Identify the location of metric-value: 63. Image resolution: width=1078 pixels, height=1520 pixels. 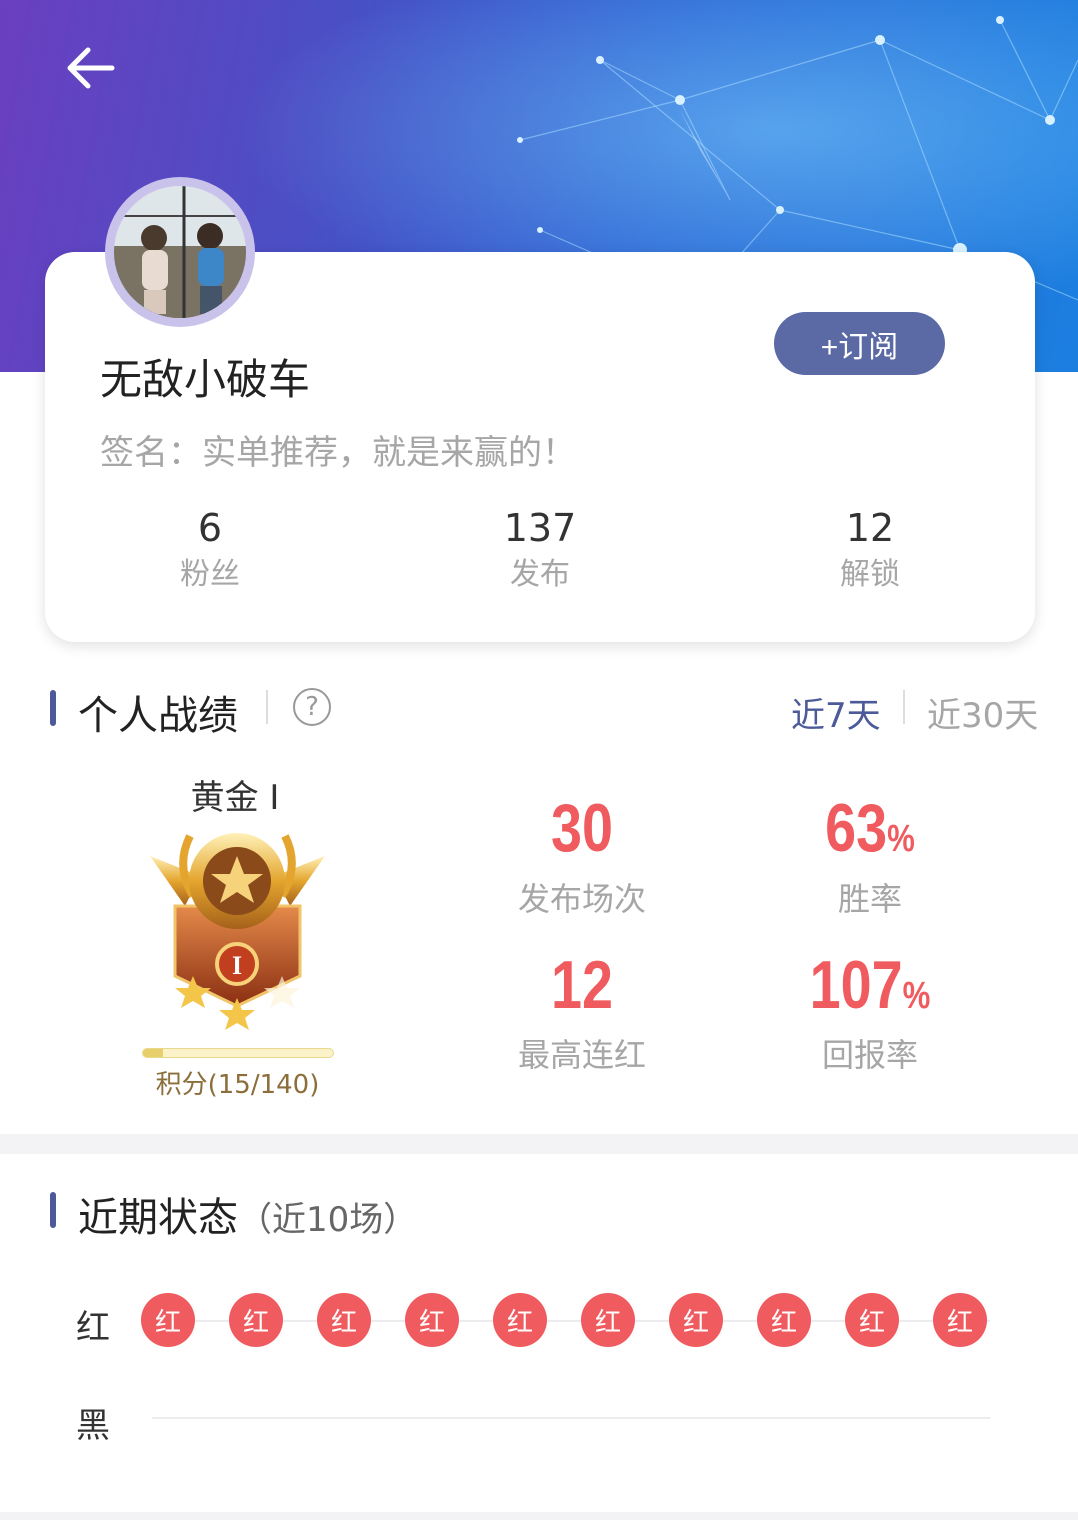
(856, 828).